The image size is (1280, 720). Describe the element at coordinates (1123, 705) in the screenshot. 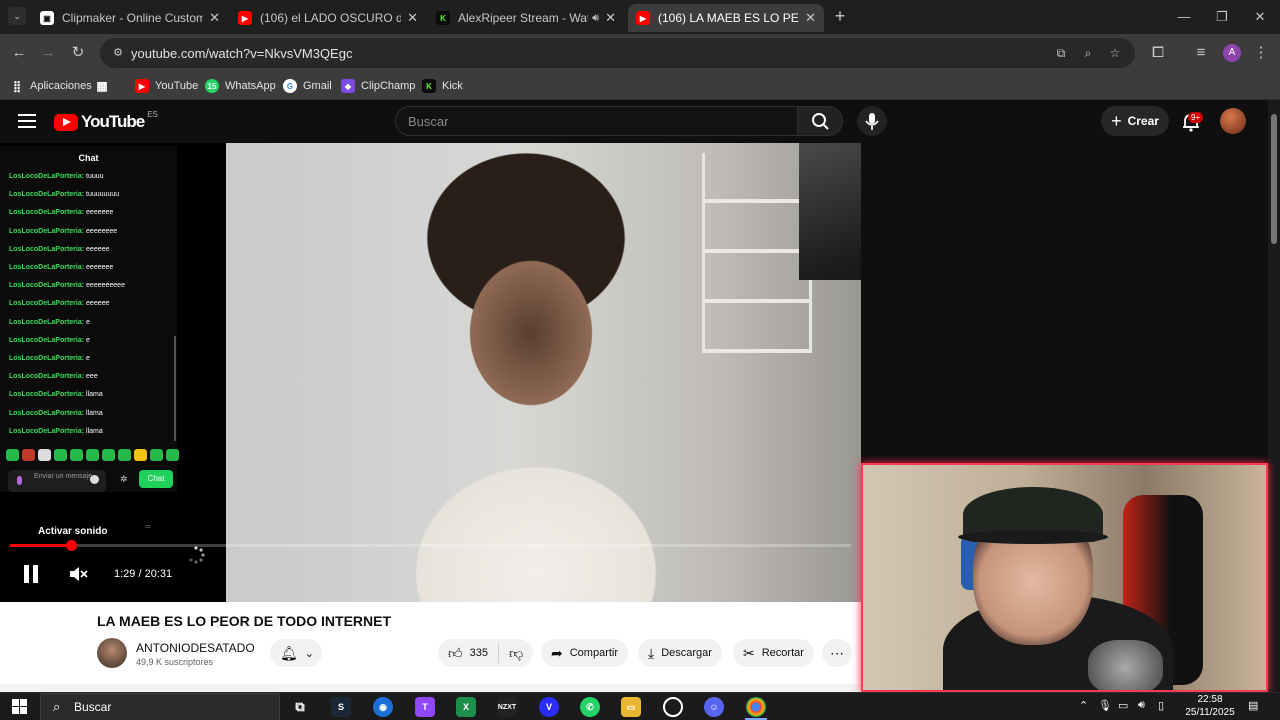

I see `network-icon: ▭` at that location.